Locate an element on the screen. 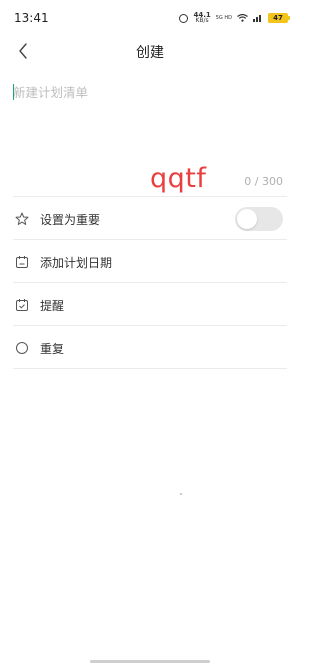 Image resolution: width=320 pixels, height=667 pixels. page-title: 创建 is located at coordinates (150, 53).